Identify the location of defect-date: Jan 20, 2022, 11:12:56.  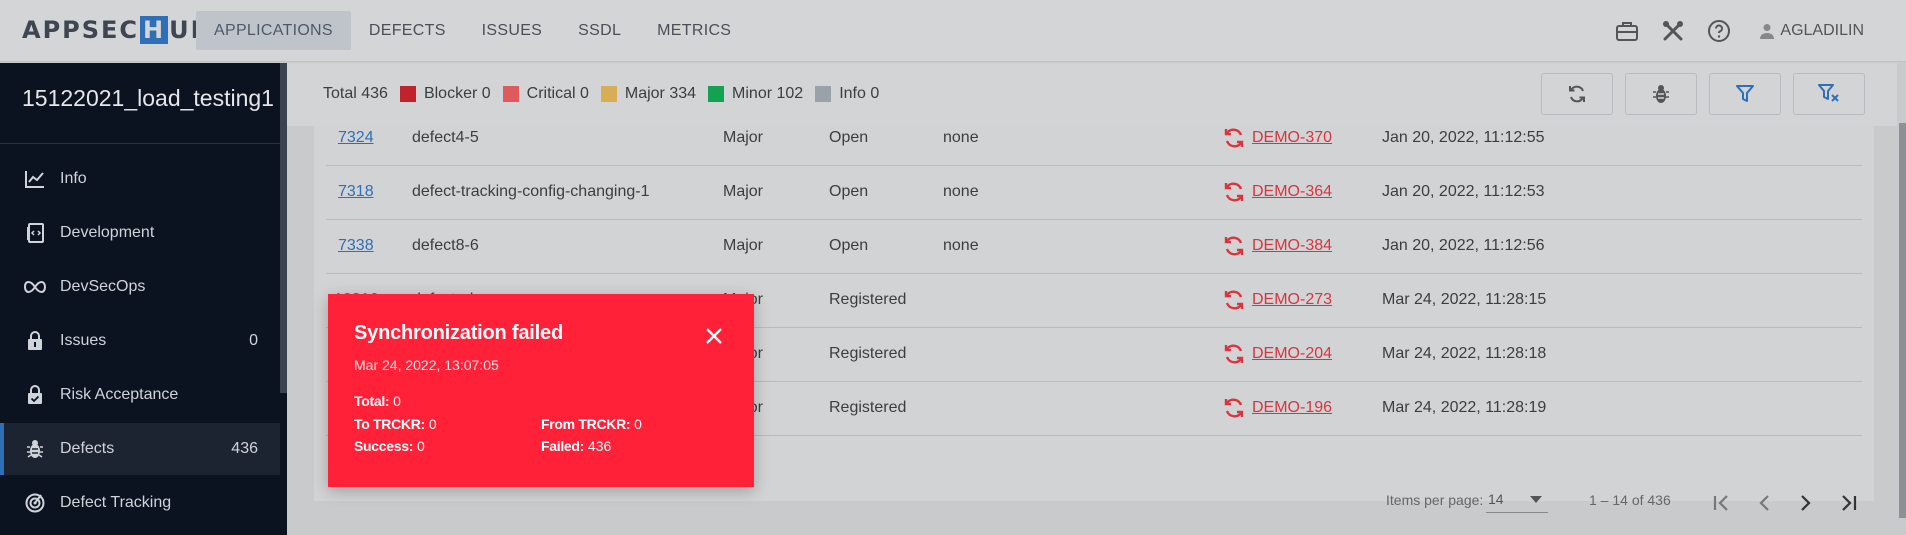
(1463, 245).